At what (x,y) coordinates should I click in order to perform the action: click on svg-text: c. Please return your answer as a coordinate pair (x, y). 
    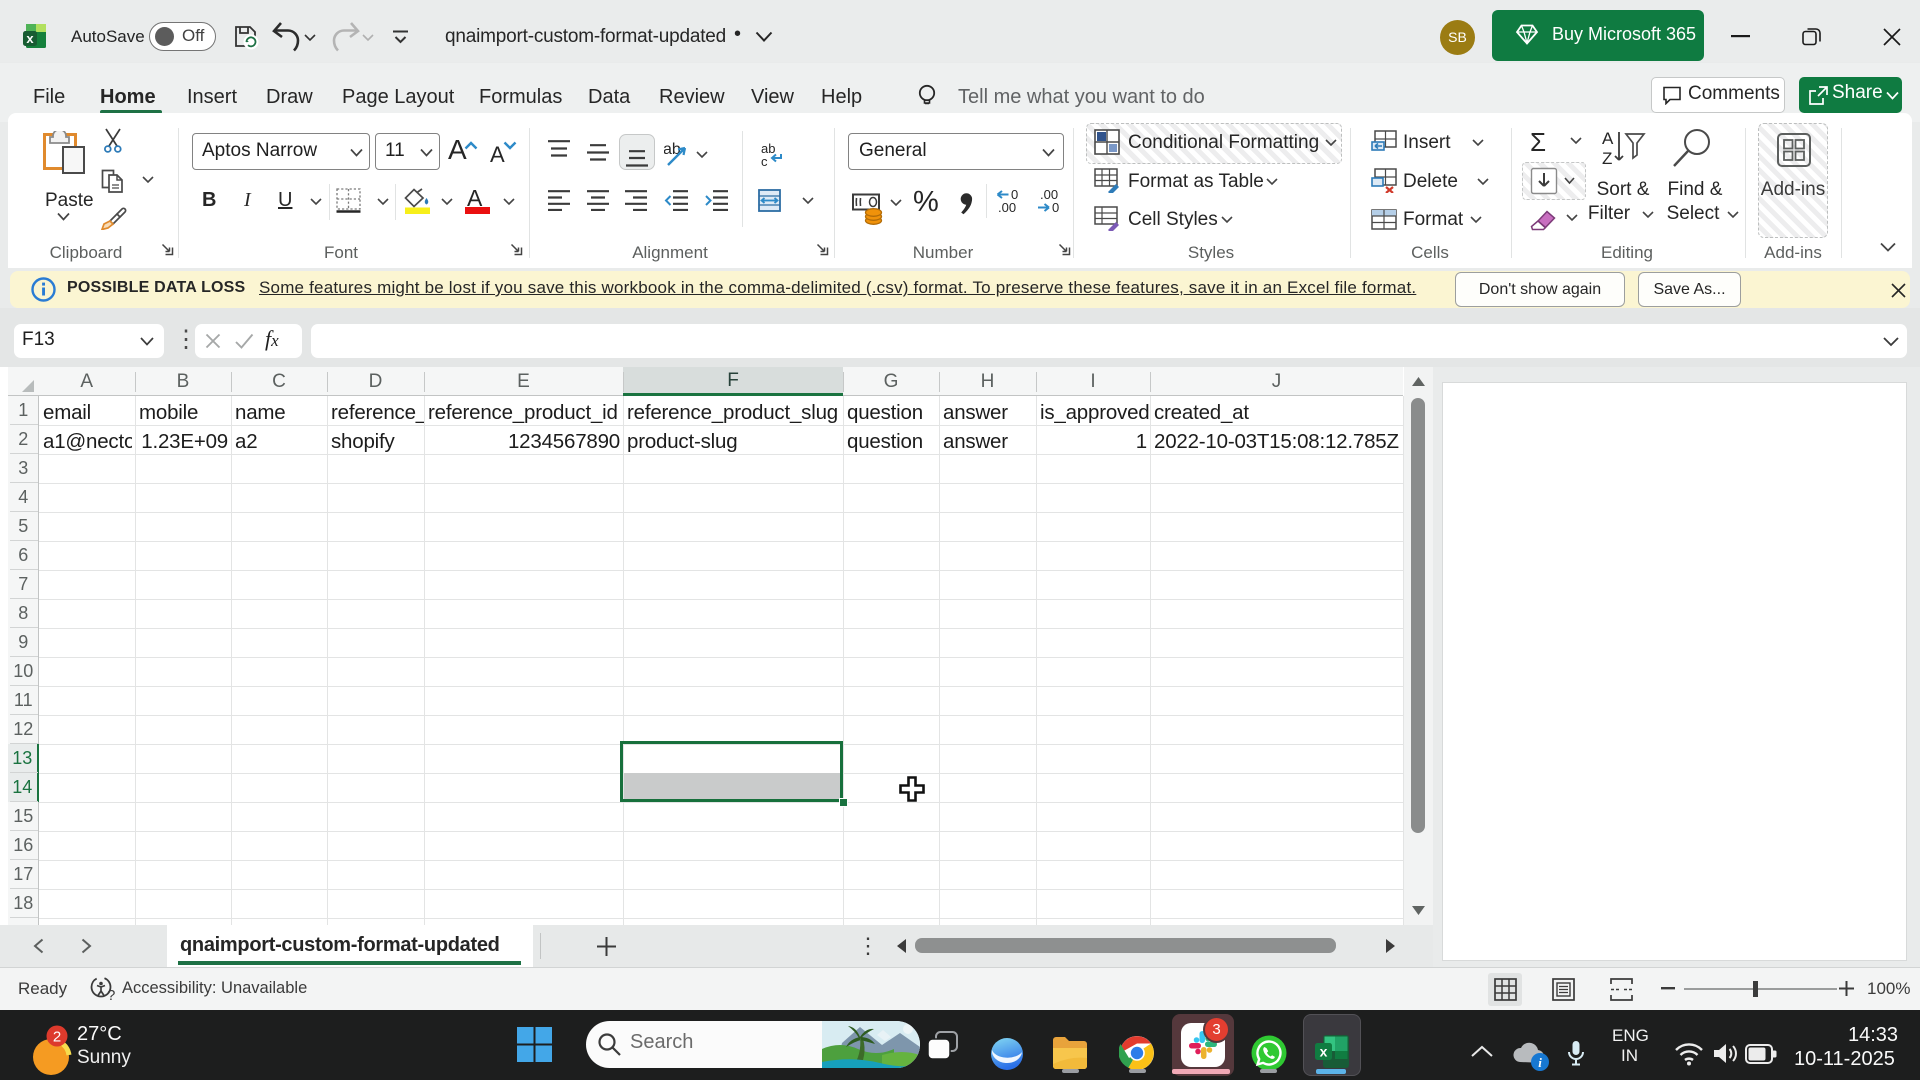
    Looking at the image, I should click on (764, 160).